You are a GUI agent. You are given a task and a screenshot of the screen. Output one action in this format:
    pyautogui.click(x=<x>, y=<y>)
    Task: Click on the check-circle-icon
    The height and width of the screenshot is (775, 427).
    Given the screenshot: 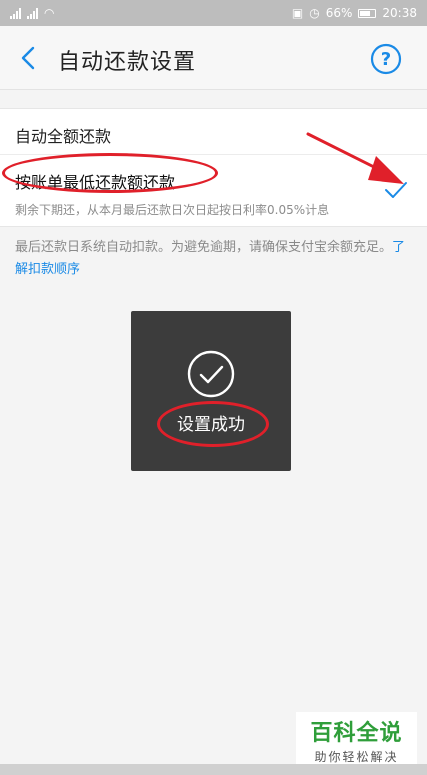 What is the action you would take?
    pyautogui.click(x=211, y=374)
    